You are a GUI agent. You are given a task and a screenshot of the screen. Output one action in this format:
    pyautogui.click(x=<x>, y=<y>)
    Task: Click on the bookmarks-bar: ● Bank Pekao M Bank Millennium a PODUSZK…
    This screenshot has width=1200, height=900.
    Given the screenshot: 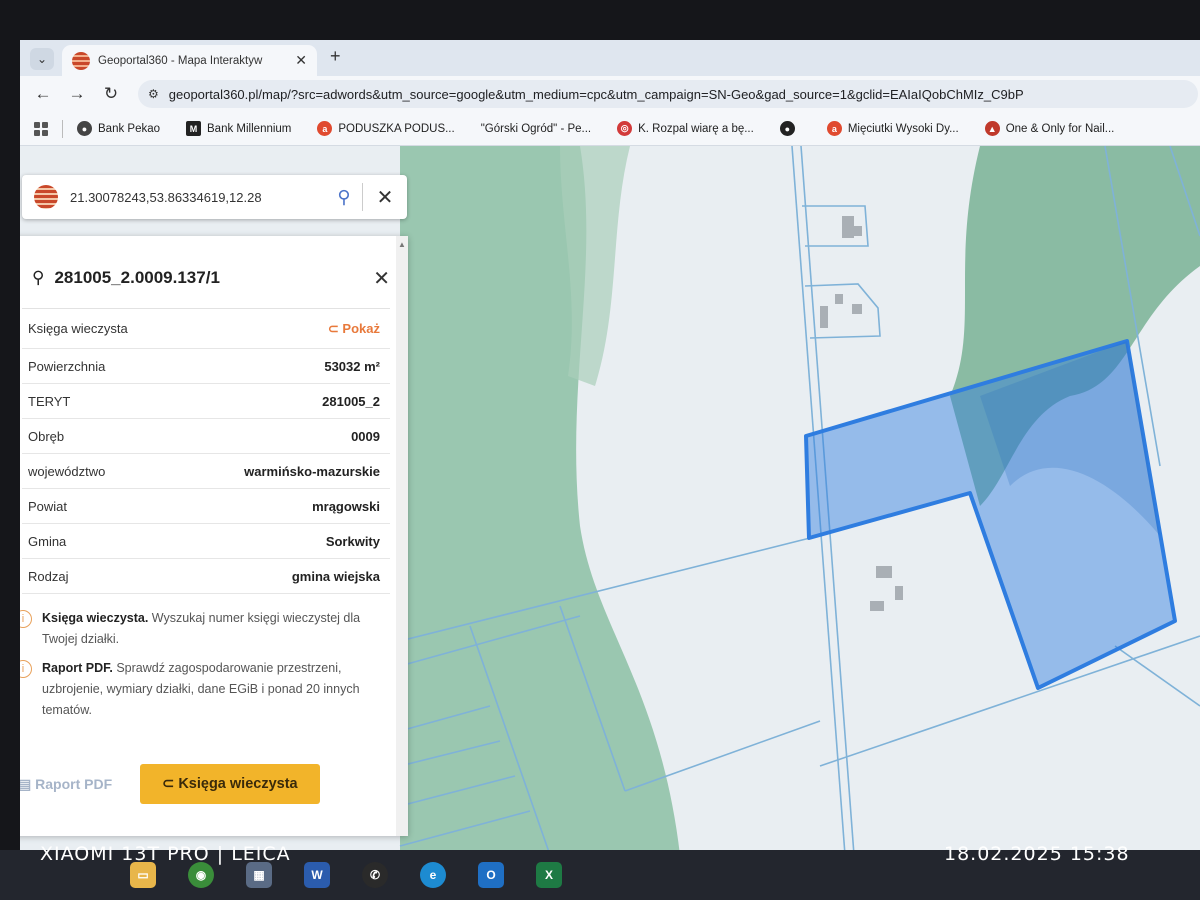 What is the action you would take?
    pyautogui.click(x=610, y=129)
    